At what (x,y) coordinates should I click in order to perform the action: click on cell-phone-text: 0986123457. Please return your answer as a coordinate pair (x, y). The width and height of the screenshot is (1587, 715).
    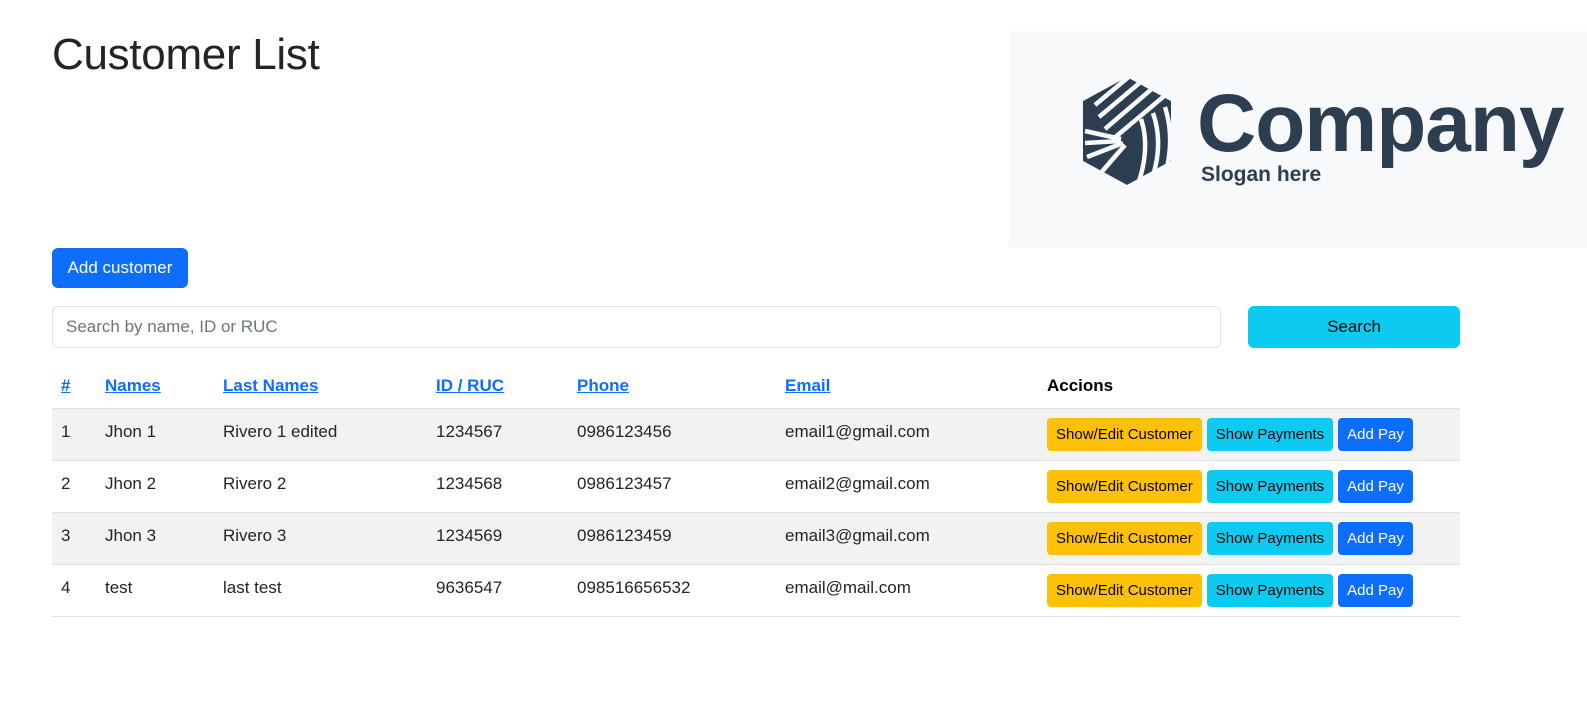
    Looking at the image, I should click on (624, 483).